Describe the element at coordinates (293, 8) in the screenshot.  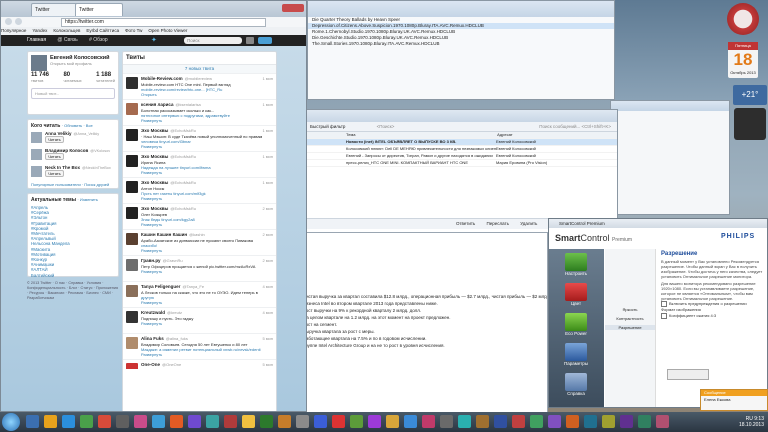
I see `window-close-button` at that location.